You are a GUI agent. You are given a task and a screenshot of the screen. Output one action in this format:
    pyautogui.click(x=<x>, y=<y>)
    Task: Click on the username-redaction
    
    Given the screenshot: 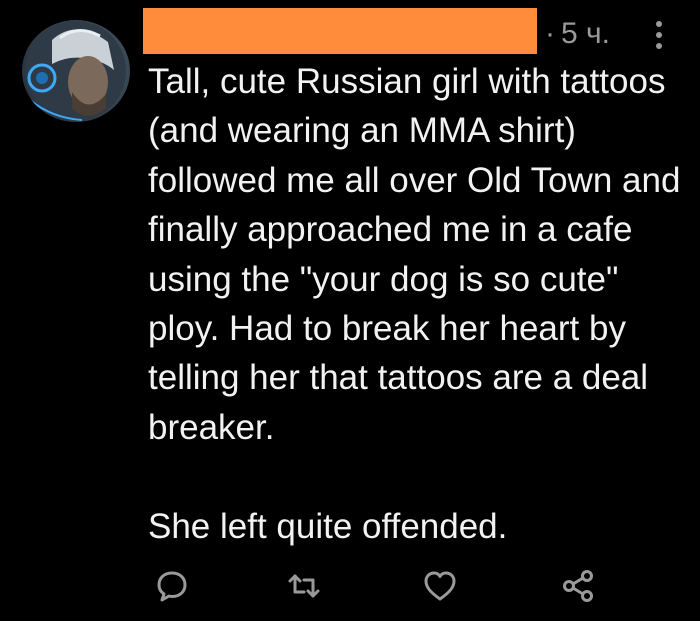 What is the action you would take?
    pyautogui.click(x=340, y=31)
    